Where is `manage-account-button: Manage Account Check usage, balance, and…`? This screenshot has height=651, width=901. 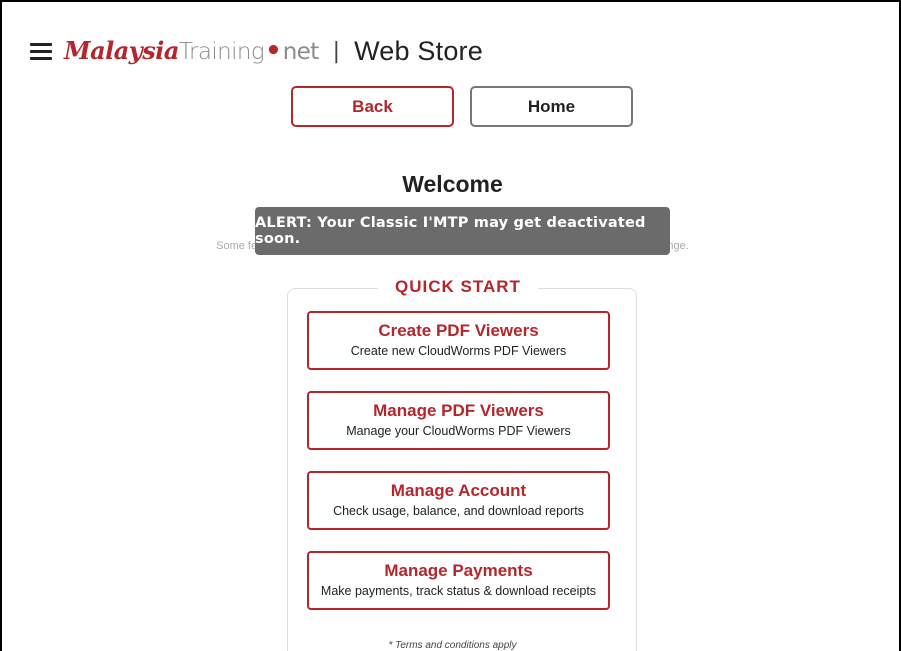 manage-account-button: Manage Account Check usage, balance, and… is located at coordinates (458, 500).